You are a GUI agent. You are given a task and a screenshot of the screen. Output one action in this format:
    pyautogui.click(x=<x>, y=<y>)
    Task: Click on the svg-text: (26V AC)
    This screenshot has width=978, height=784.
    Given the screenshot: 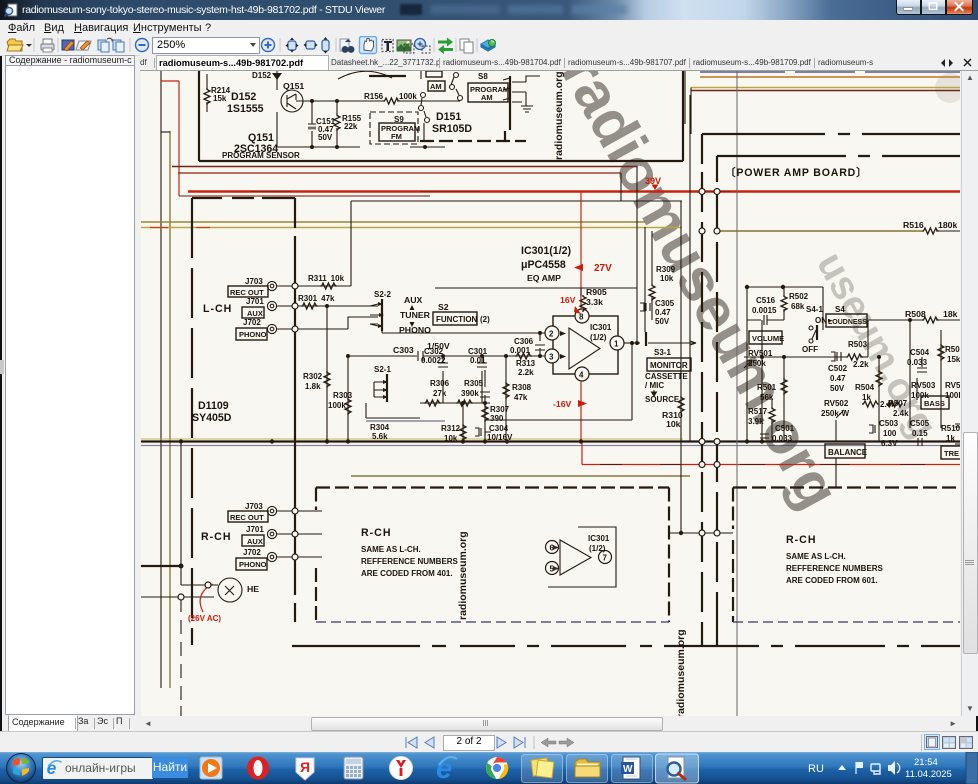 What is the action you would take?
    pyautogui.click(x=204, y=618)
    